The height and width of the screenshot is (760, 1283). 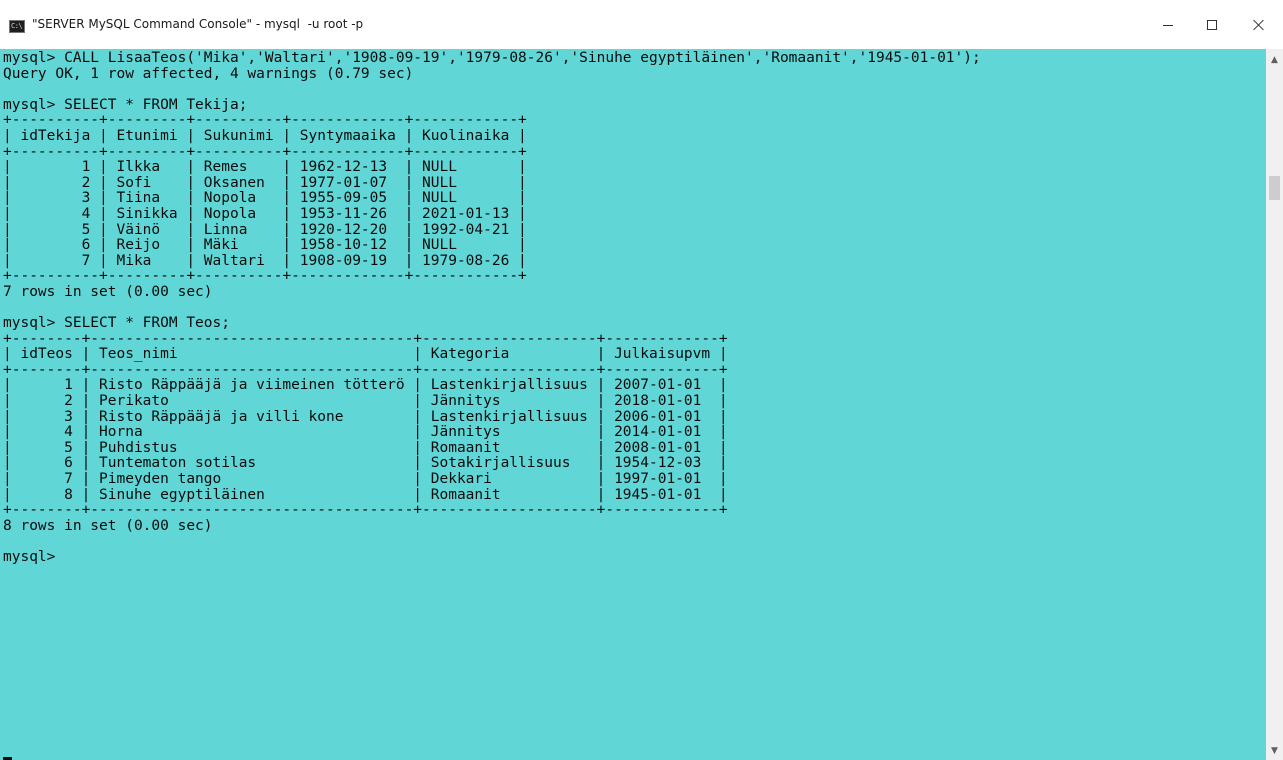 I want to click on scroll-up-arrow-icon: ▲, so click(x=1274, y=59).